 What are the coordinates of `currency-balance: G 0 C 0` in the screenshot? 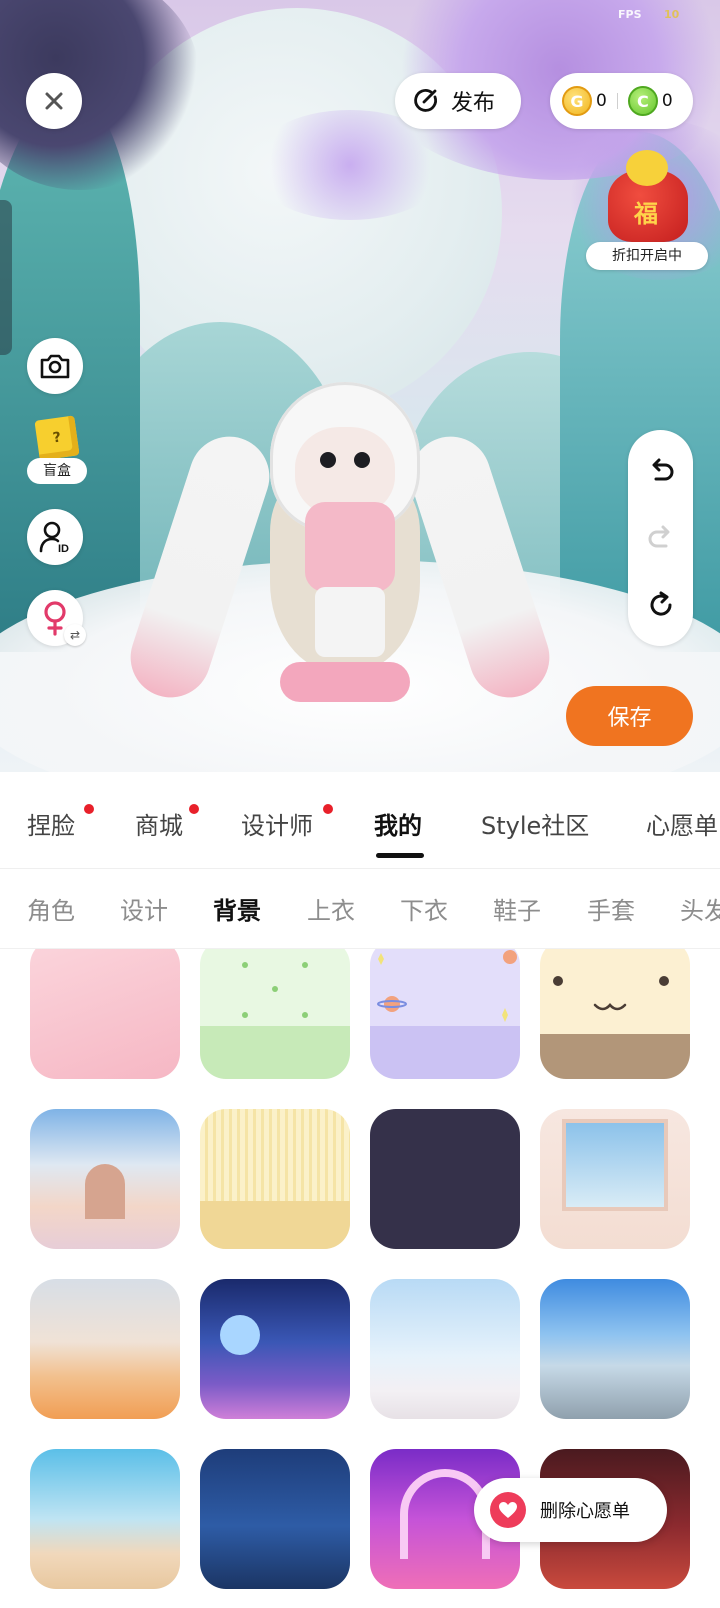 It's located at (621, 101).